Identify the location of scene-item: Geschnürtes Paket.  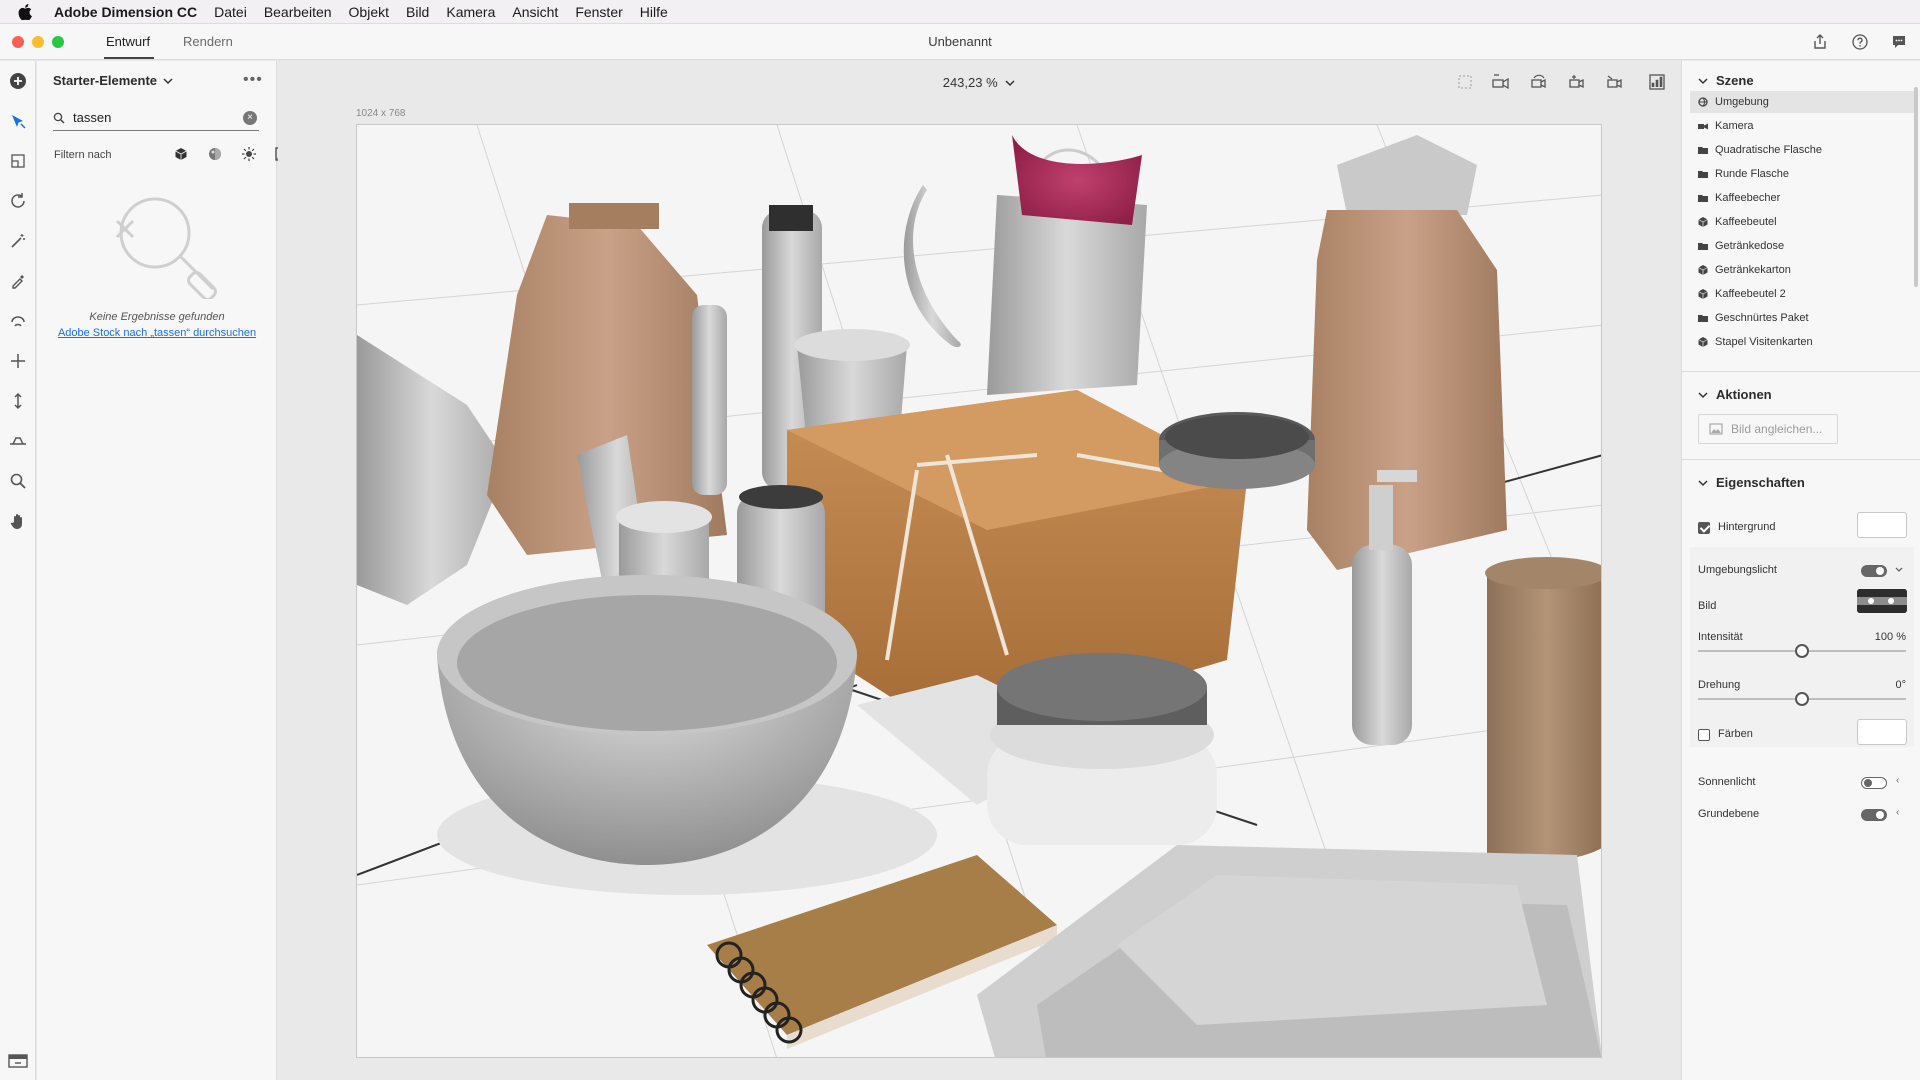
(1798, 318).